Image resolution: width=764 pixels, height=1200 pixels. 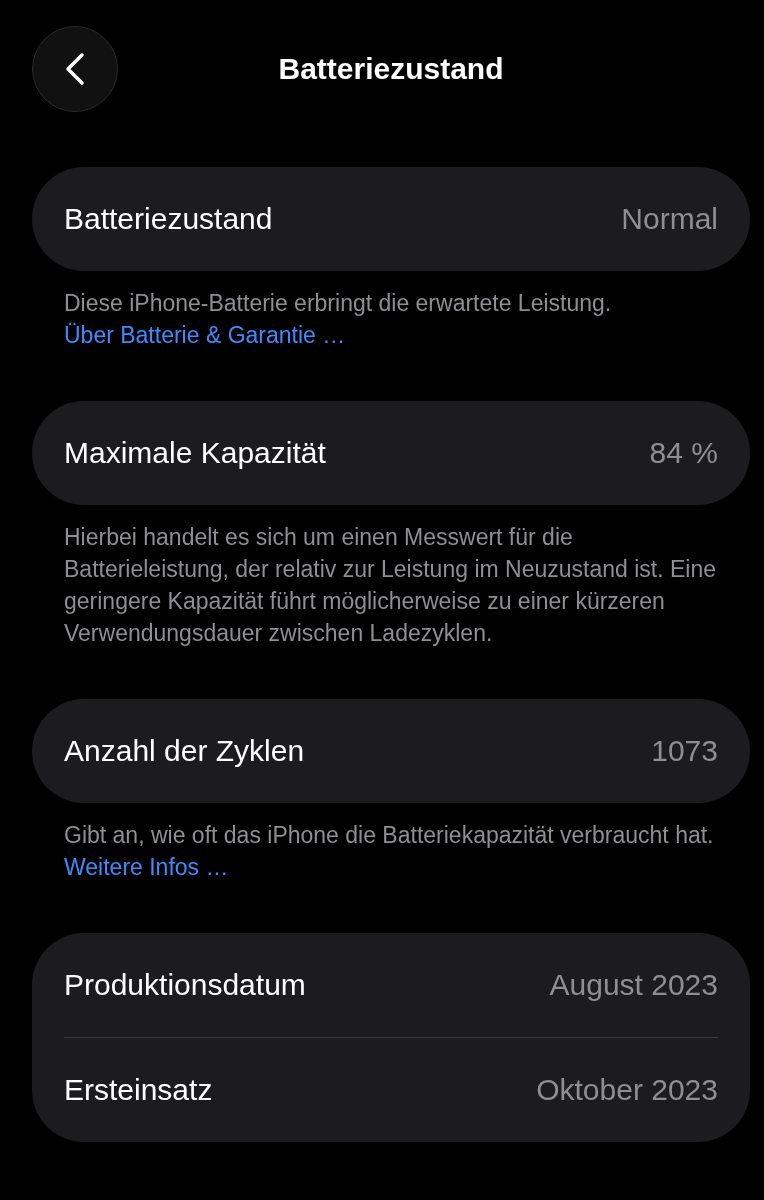 What do you see at coordinates (669, 219) in the screenshot?
I see `row-value: Normal` at bounding box center [669, 219].